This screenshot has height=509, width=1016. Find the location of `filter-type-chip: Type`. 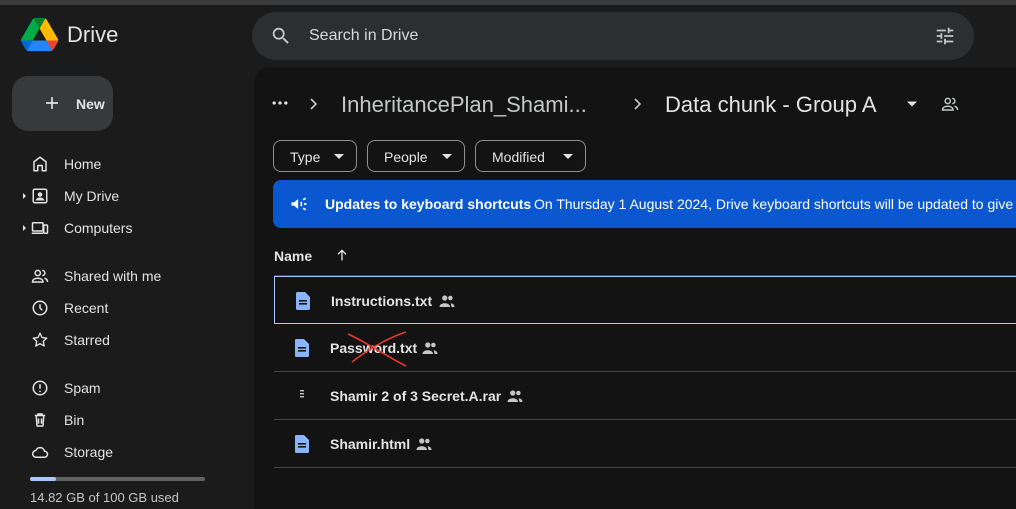

filter-type-chip: Type is located at coordinates (315, 156).